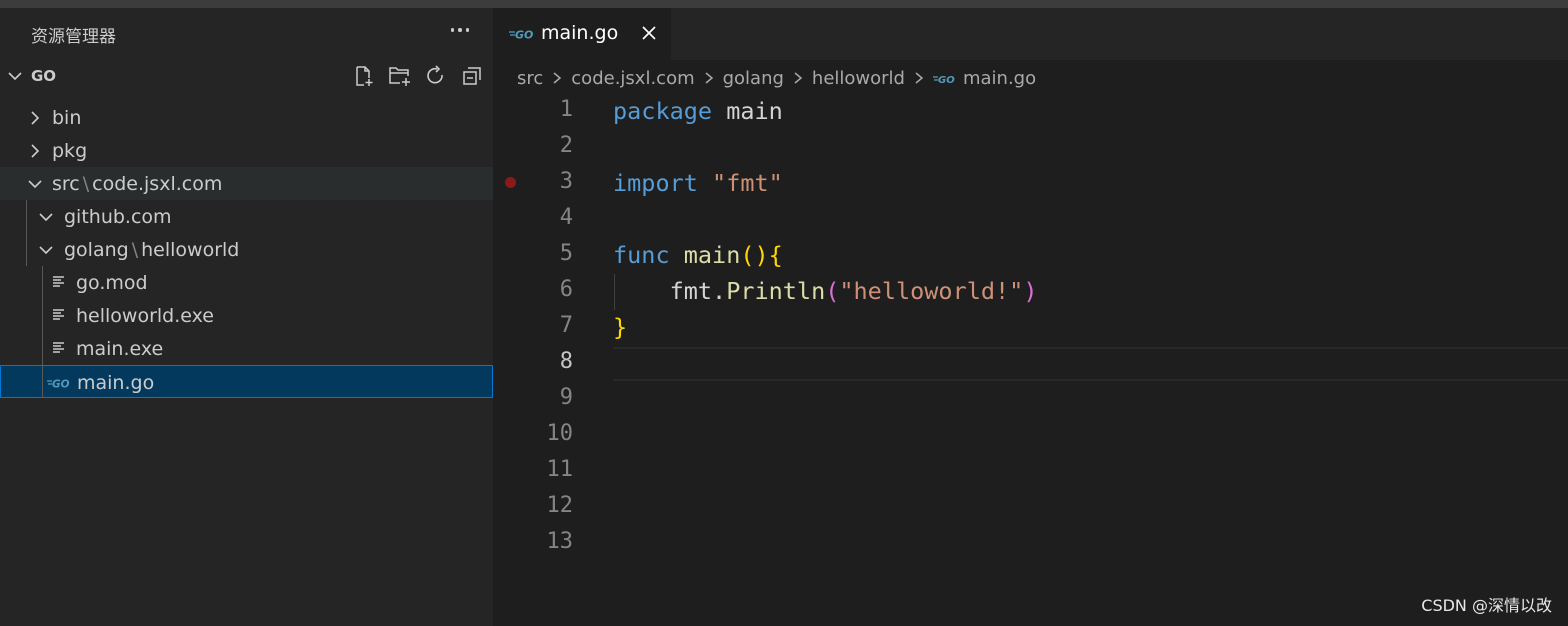 The height and width of the screenshot is (626, 1568). I want to click on tree-item-label: main.exe, so click(119, 349).